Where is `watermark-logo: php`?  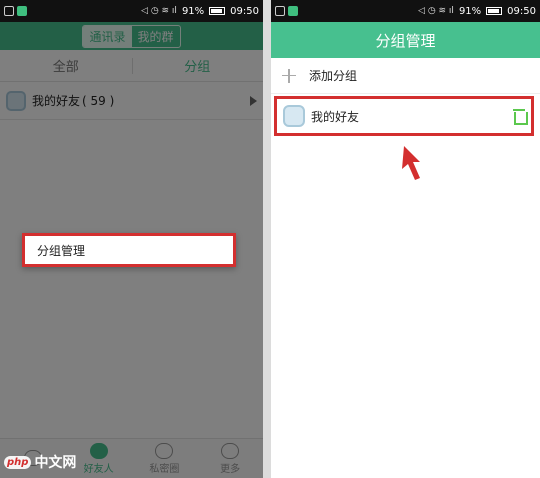
watermark-logo: php is located at coordinates (18, 462).